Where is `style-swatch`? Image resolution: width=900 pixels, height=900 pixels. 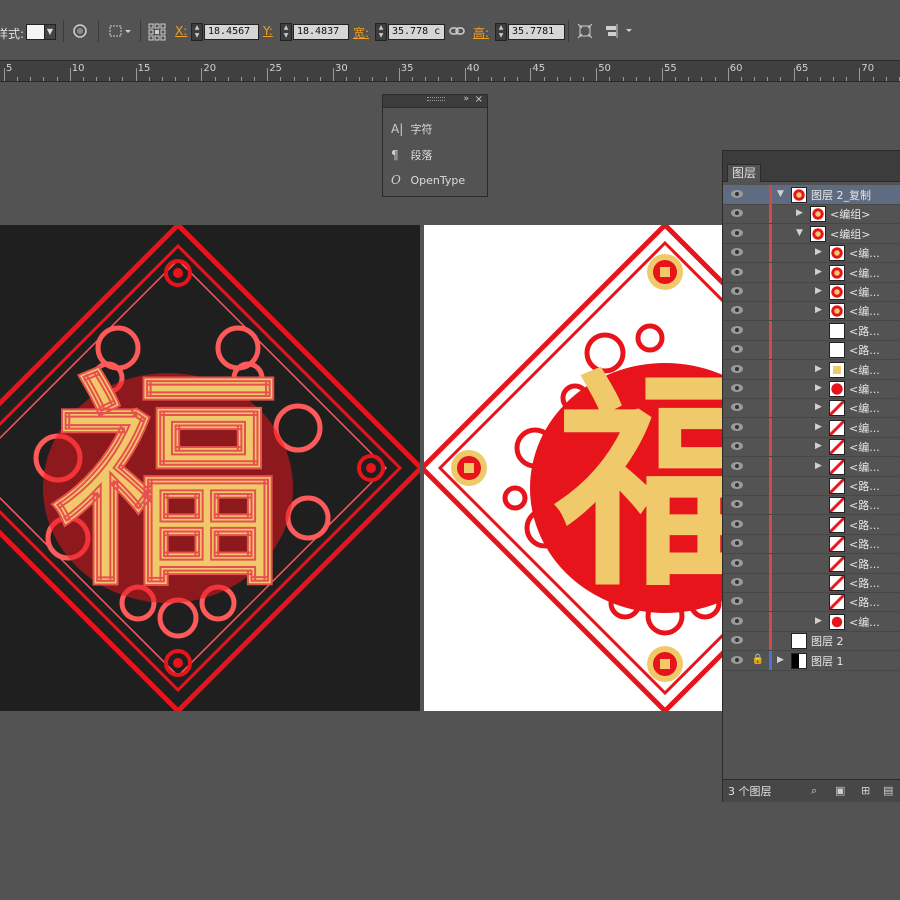 style-swatch is located at coordinates (36, 32).